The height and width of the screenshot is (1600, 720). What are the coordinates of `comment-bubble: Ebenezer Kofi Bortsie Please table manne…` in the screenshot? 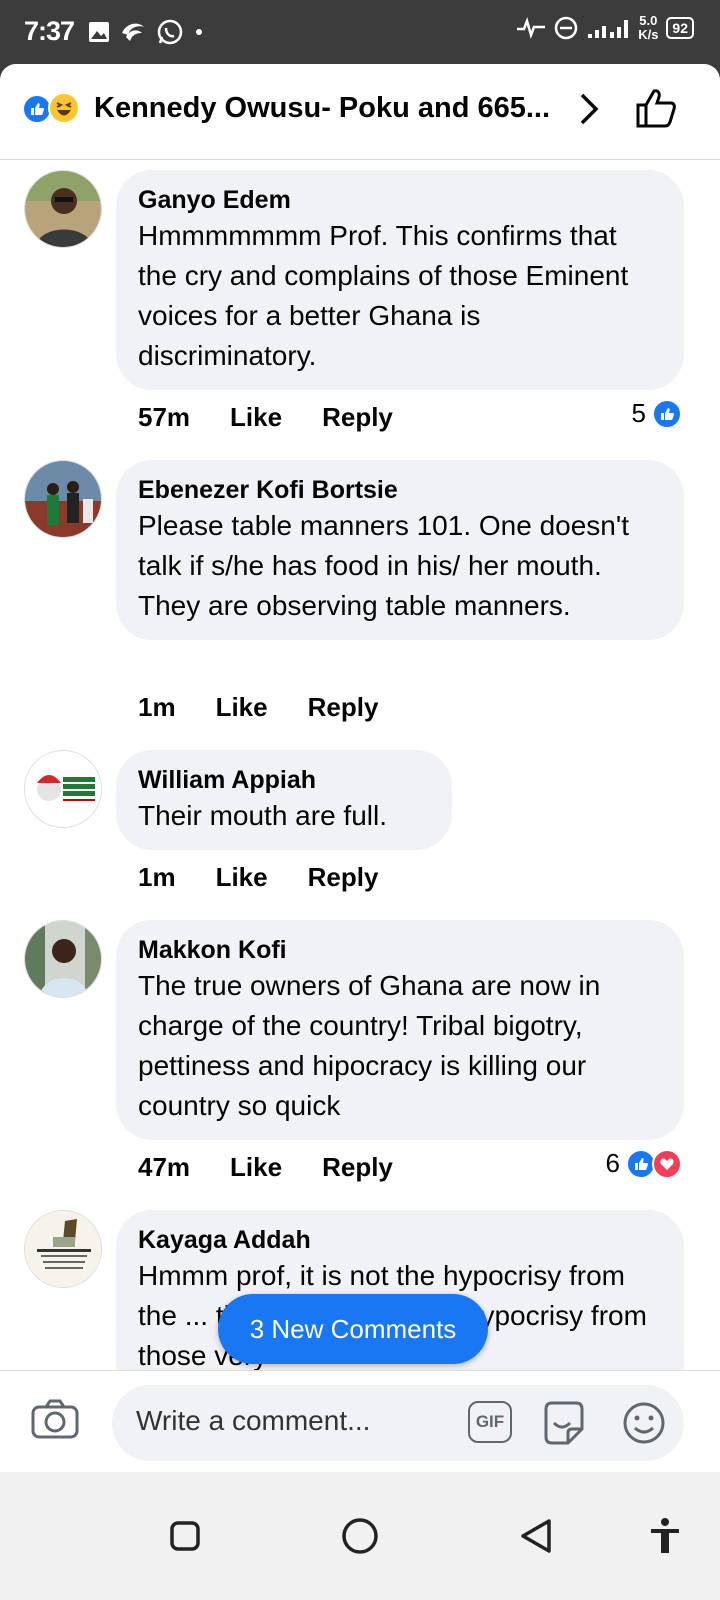 It's located at (400, 550).